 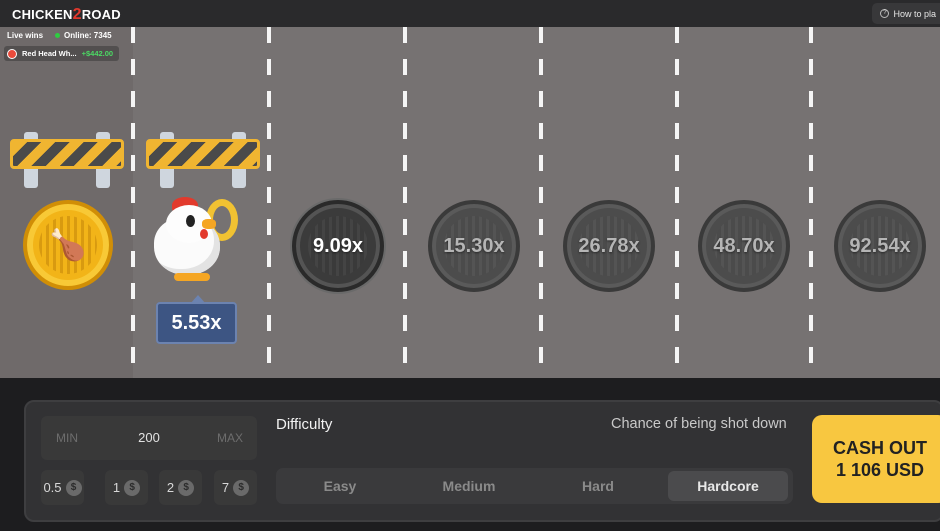 I want to click on lane-multiplier: 92.54x, so click(x=880, y=245).